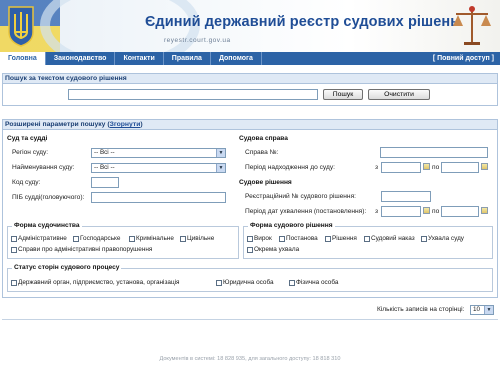 Image resolution: width=500 pixels, height=375 pixels. What do you see at coordinates (197, 238) in the screenshot?
I see `checkbox-civil: Цивільне` at bounding box center [197, 238].